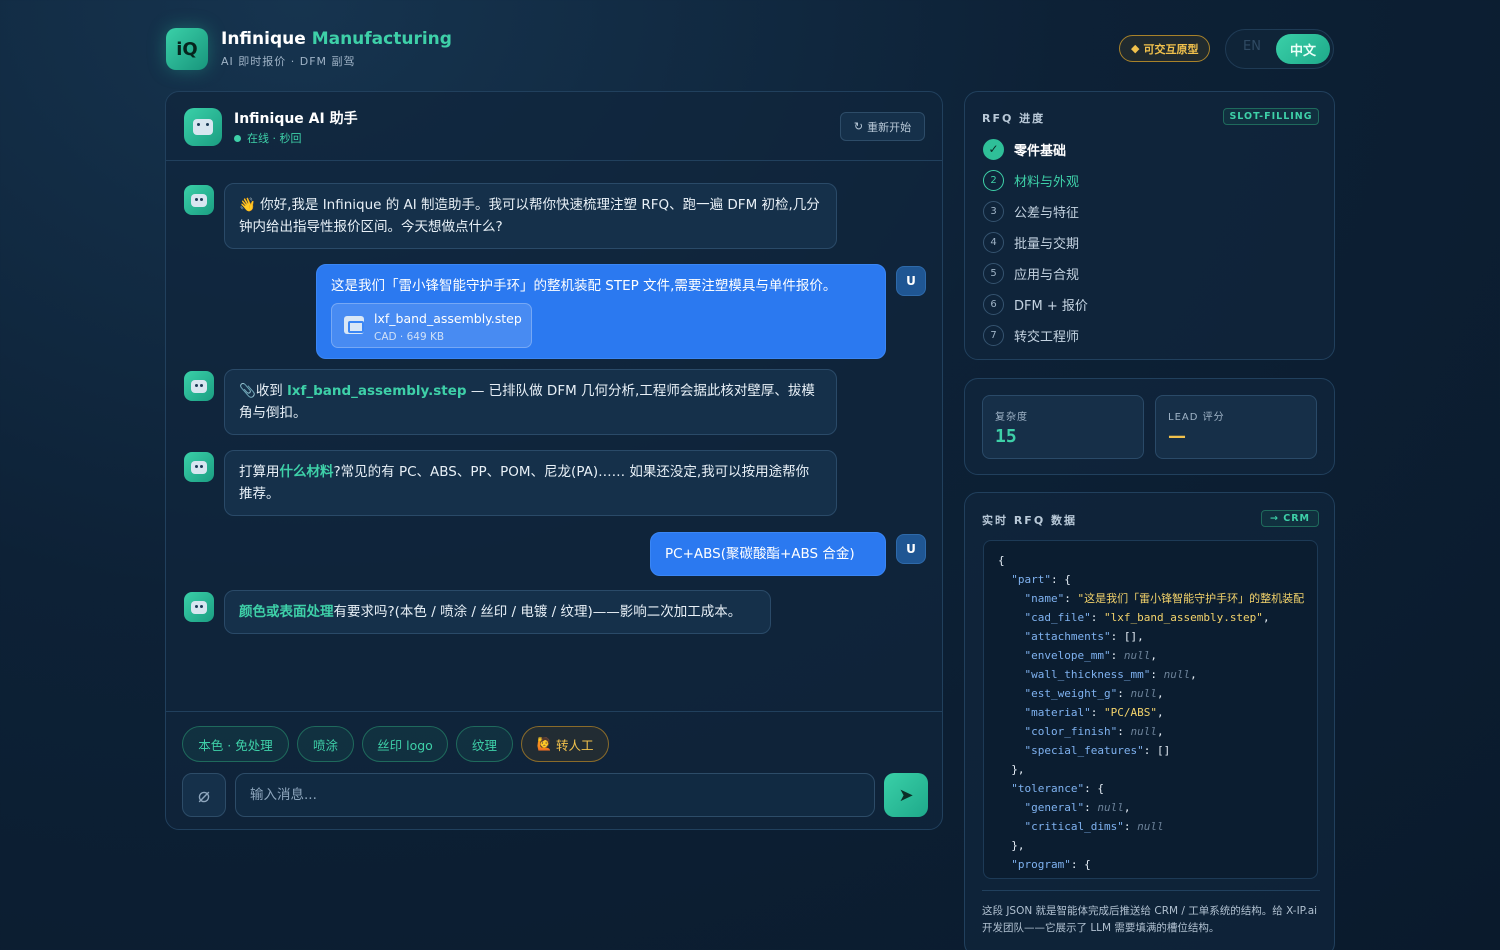 This screenshot has width=1500, height=950. I want to click on quick-reply-plain: 本色 · 免处理, so click(235, 744).